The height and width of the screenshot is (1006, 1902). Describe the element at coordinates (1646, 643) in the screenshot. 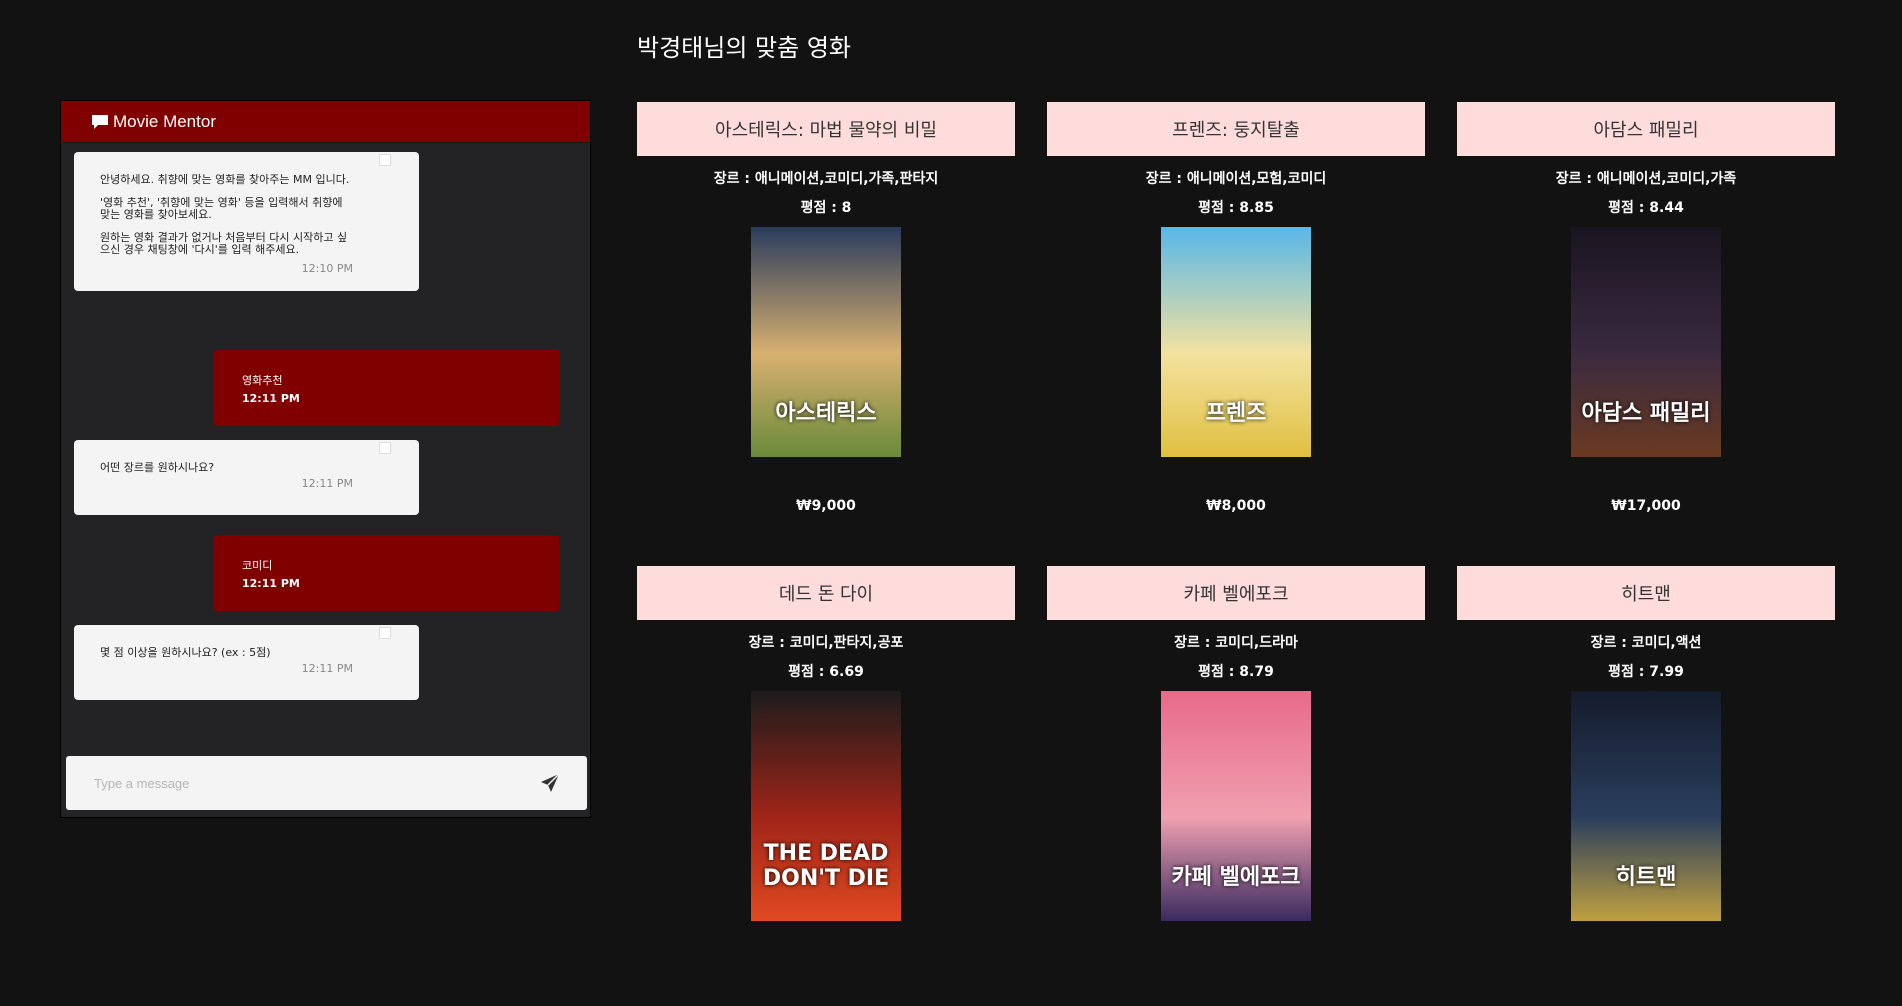

I see `movie-genre: 장르 : 코미디,액션` at that location.